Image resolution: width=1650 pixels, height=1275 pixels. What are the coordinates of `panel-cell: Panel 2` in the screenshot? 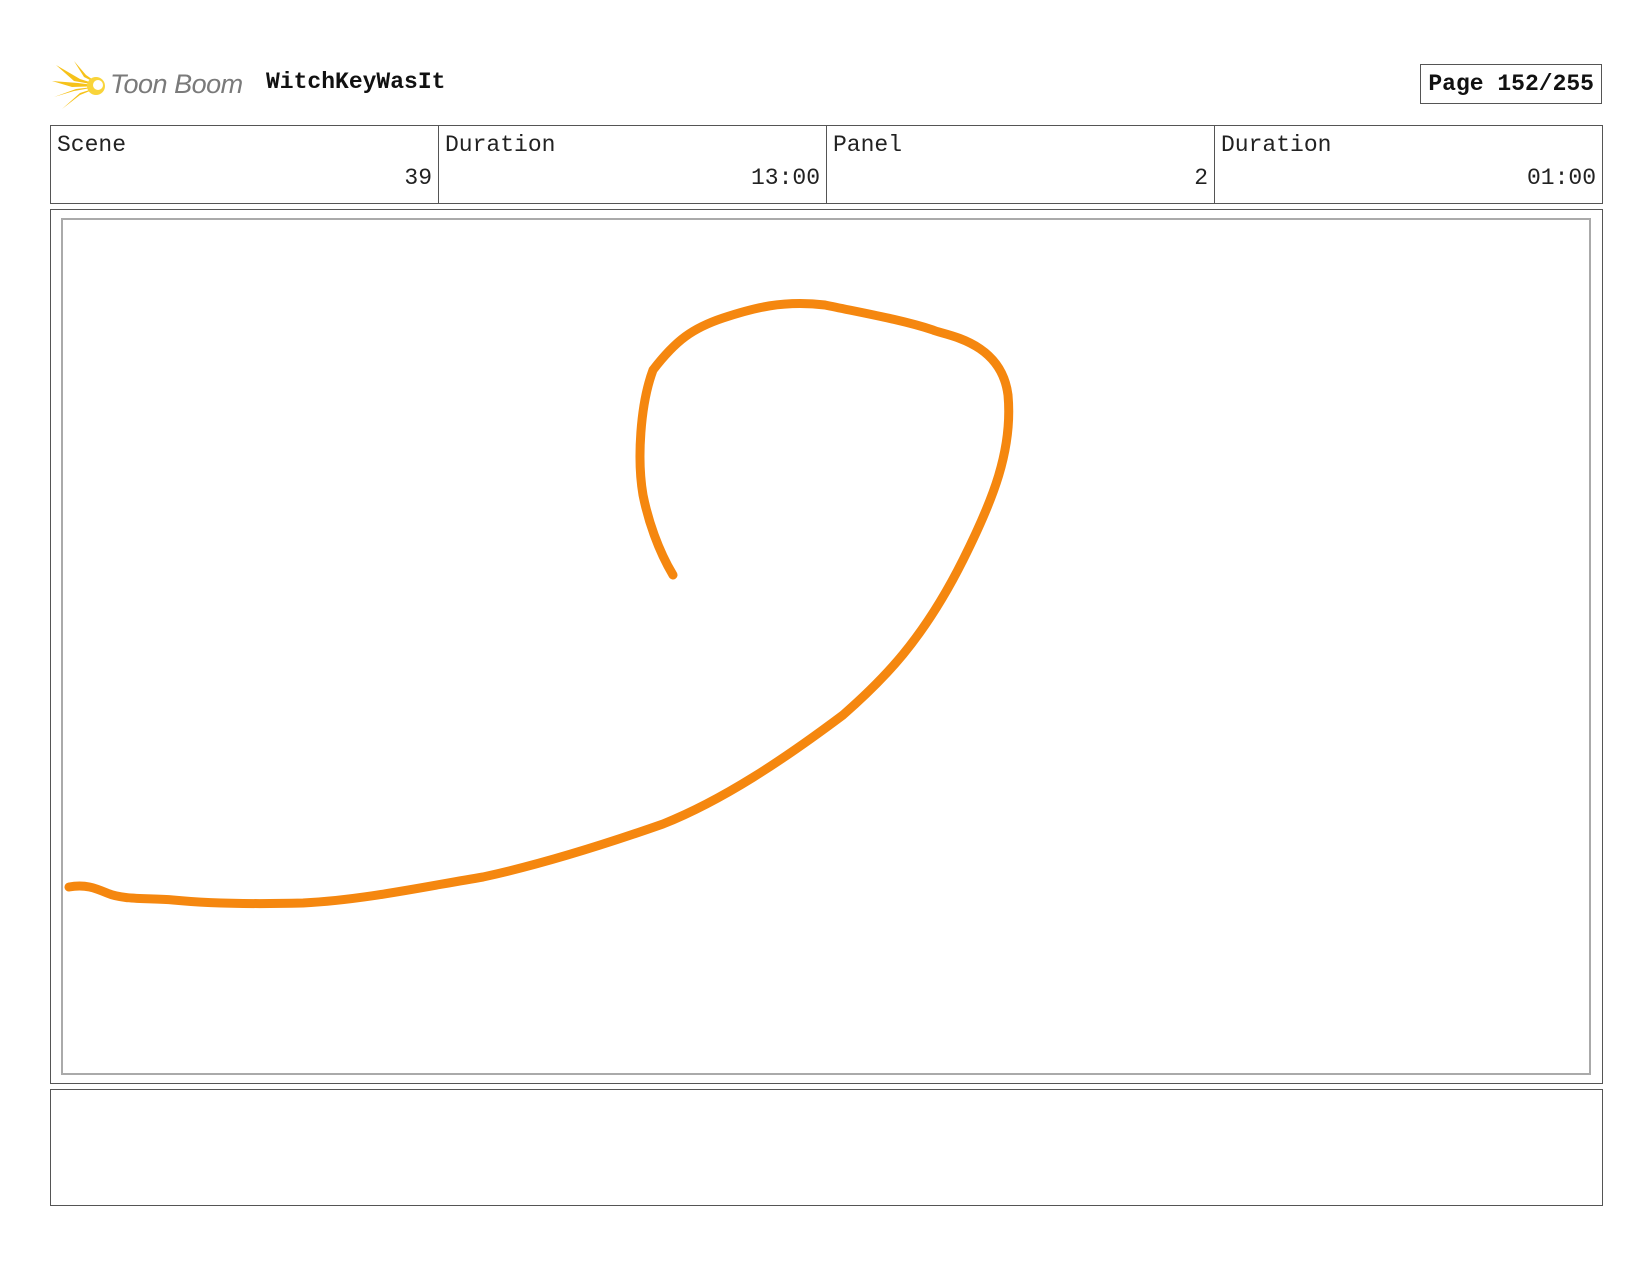 It's located at (1021, 164).